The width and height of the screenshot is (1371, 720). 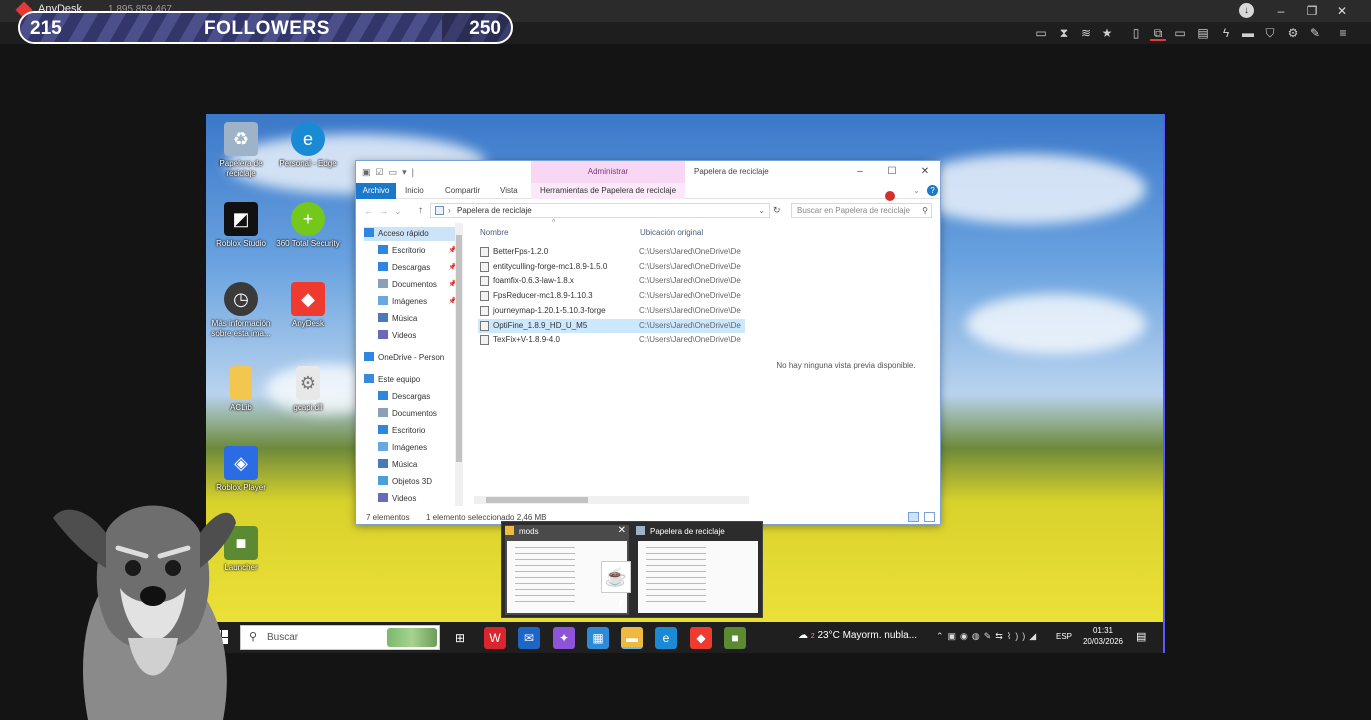 I want to click on desktop-icon-anydesk: ◆ AnyDesk, so click(x=308, y=305).